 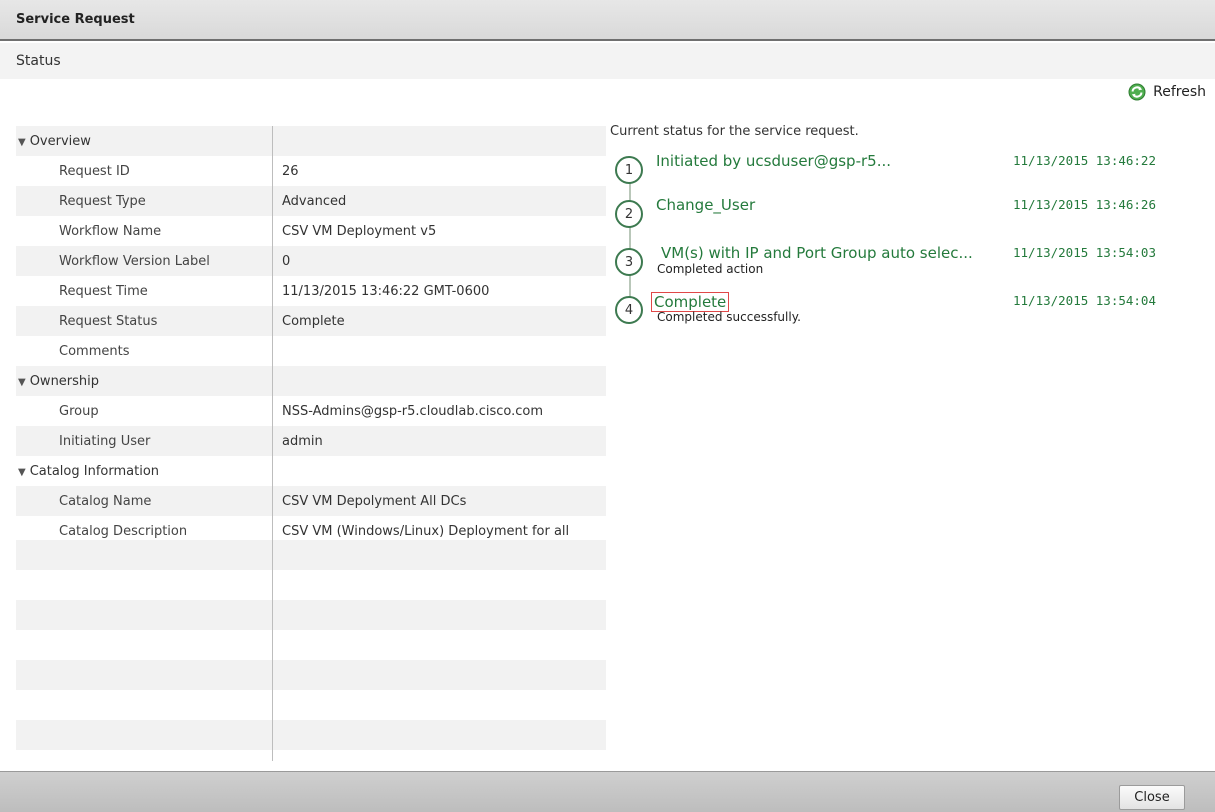 What do you see at coordinates (1084, 300) in the screenshot?
I see `step-timestamp: 11/13/2015 13:54:04` at bounding box center [1084, 300].